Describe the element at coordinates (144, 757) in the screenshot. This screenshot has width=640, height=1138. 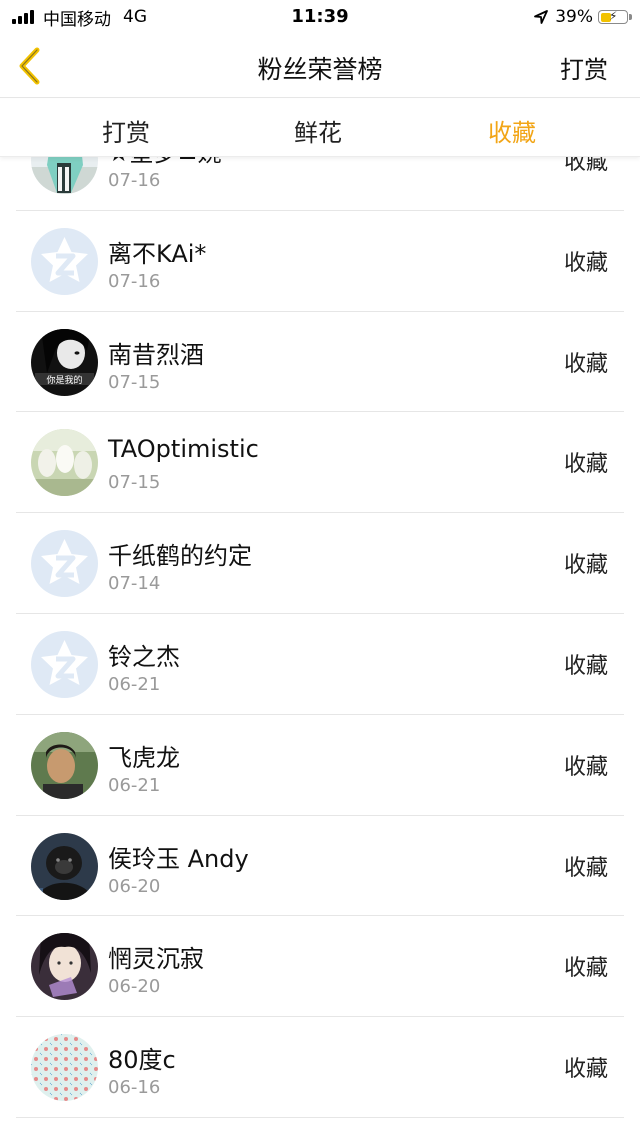
I see `user-name: 飞虎龙` at that location.